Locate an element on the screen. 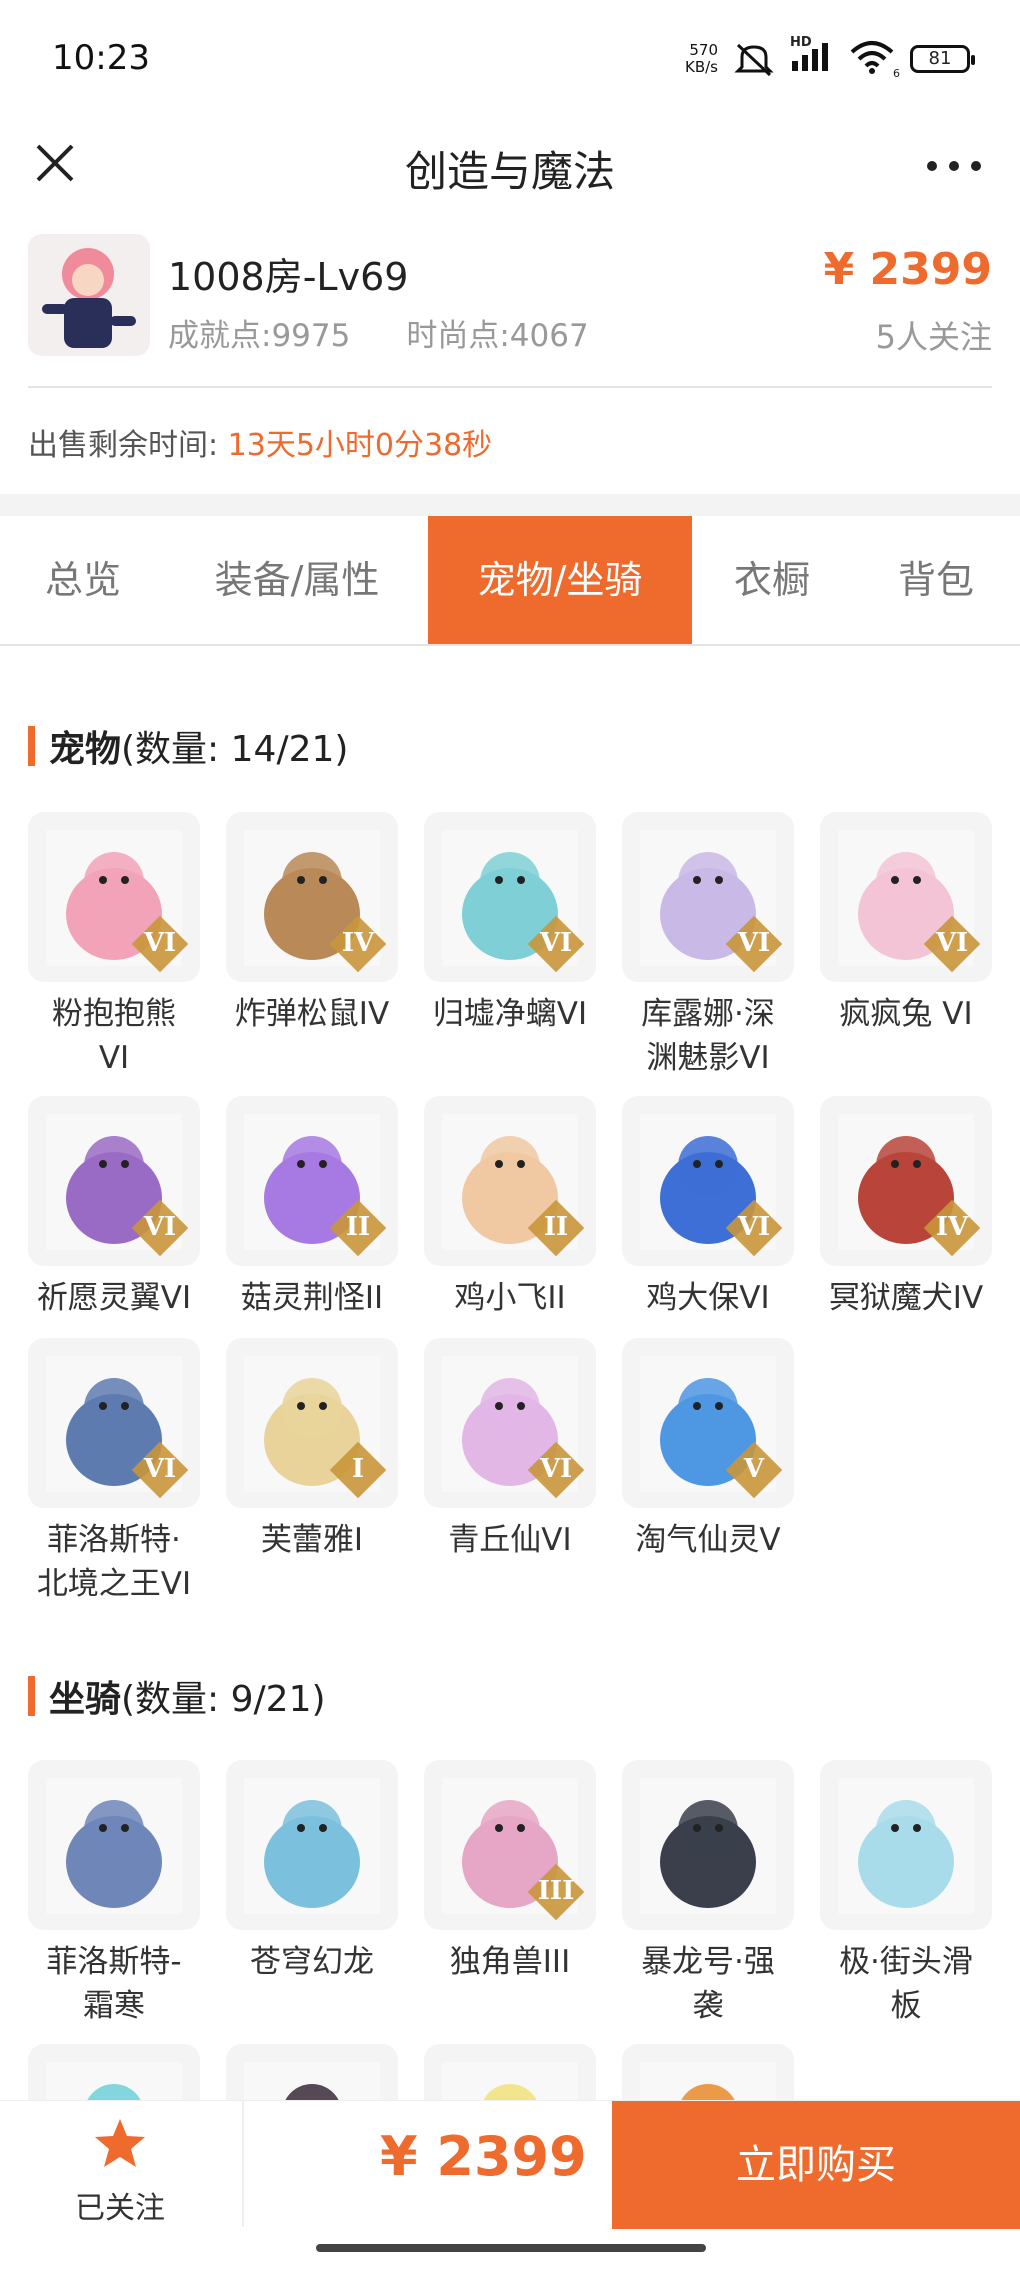 This screenshot has width=1020, height=2270. pet-name-line: 菲洛斯特· is located at coordinates (114, 1540).